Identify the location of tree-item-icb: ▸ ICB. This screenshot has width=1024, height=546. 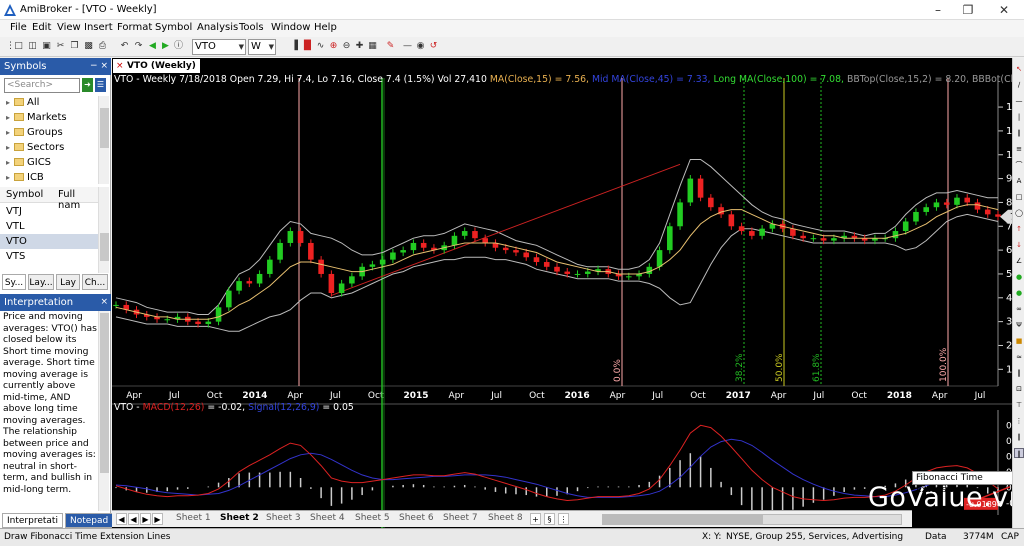
(25, 177).